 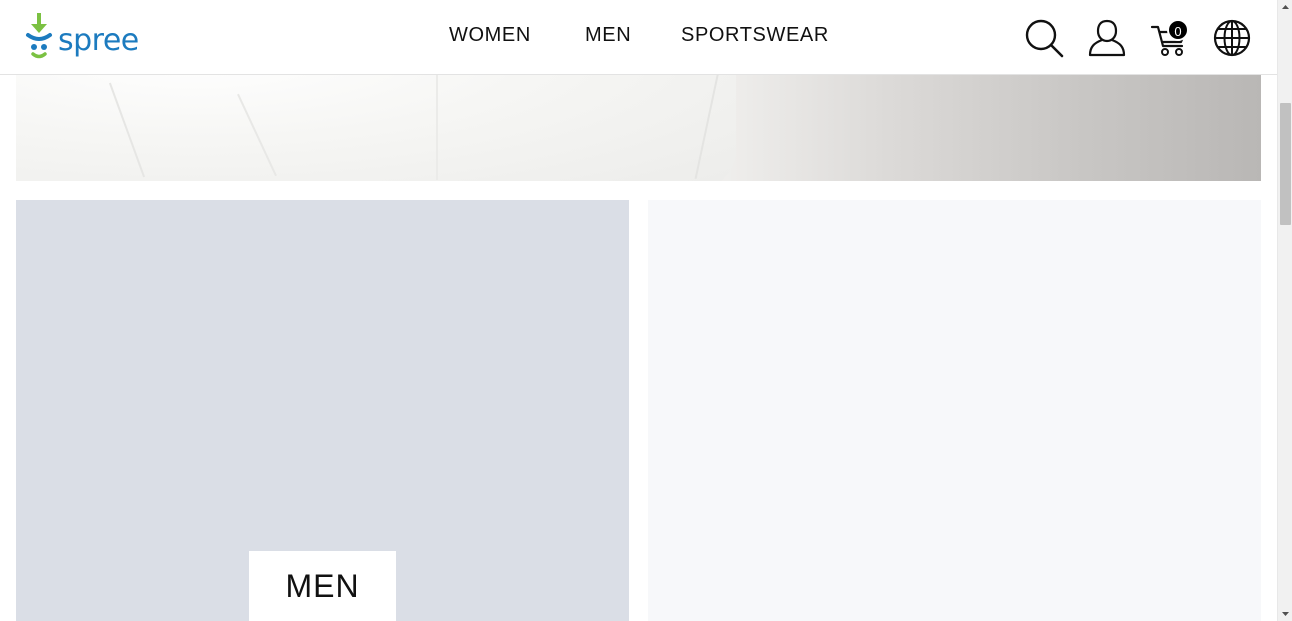 I want to click on globe-icon, so click(x=1232, y=38).